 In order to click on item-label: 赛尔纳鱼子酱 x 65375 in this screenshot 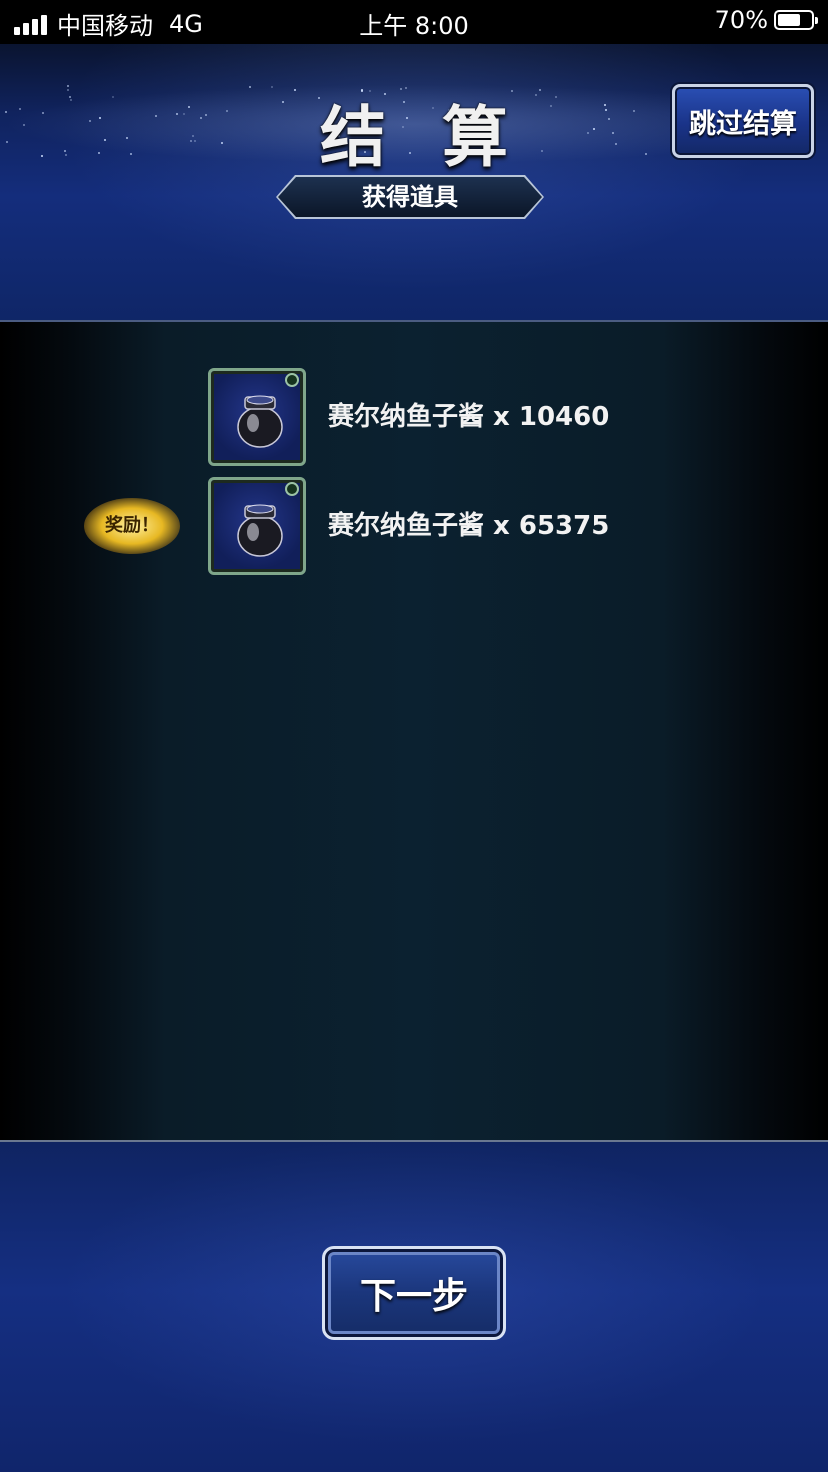, I will do `click(469, 526)`.